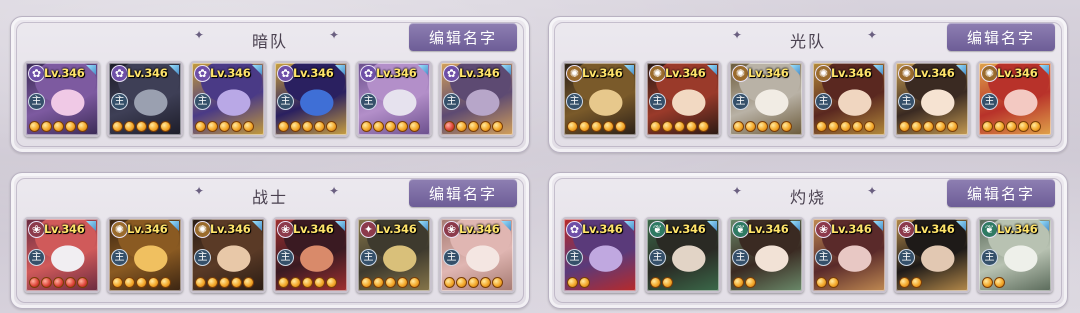  Describe the element at coordinates (657, 73) in the screenshot. I see `light-sun-icon: ✺` at that location.